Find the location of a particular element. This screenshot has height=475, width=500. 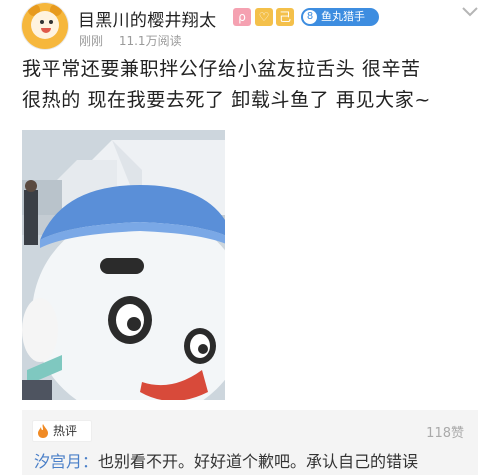

post-meta: 刚刚 11.1万阅读 is located at coordinates (130, 40).